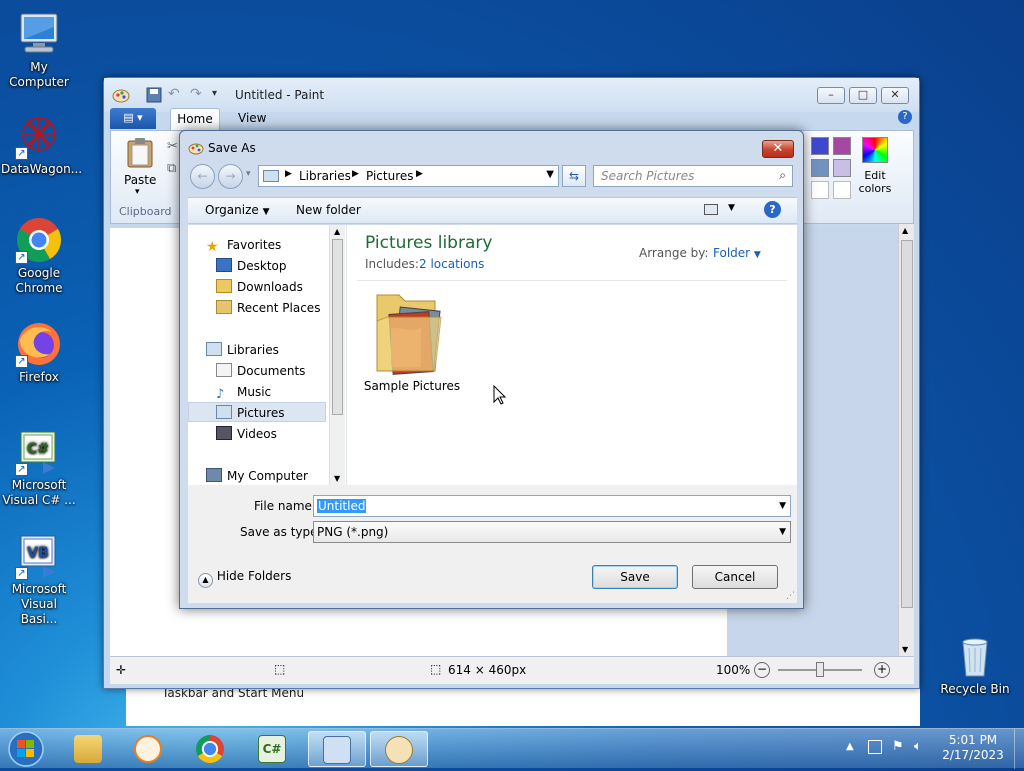  What do you see at coordinates (260, 371) in the screenshot?
I see `nav-documents: Documents` at bounding box center [260, 371].